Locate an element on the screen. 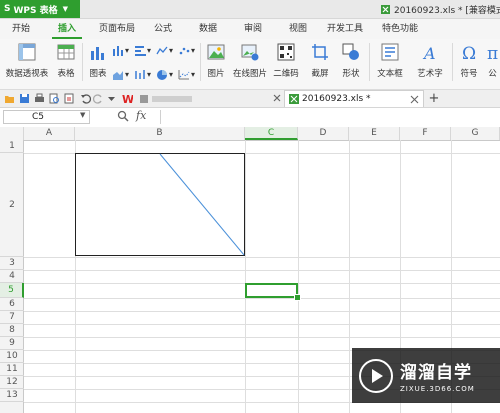 This screenshot has height=413, width=500. pivot-table-button: 数据透视表 is located at coordinates (27, 60).